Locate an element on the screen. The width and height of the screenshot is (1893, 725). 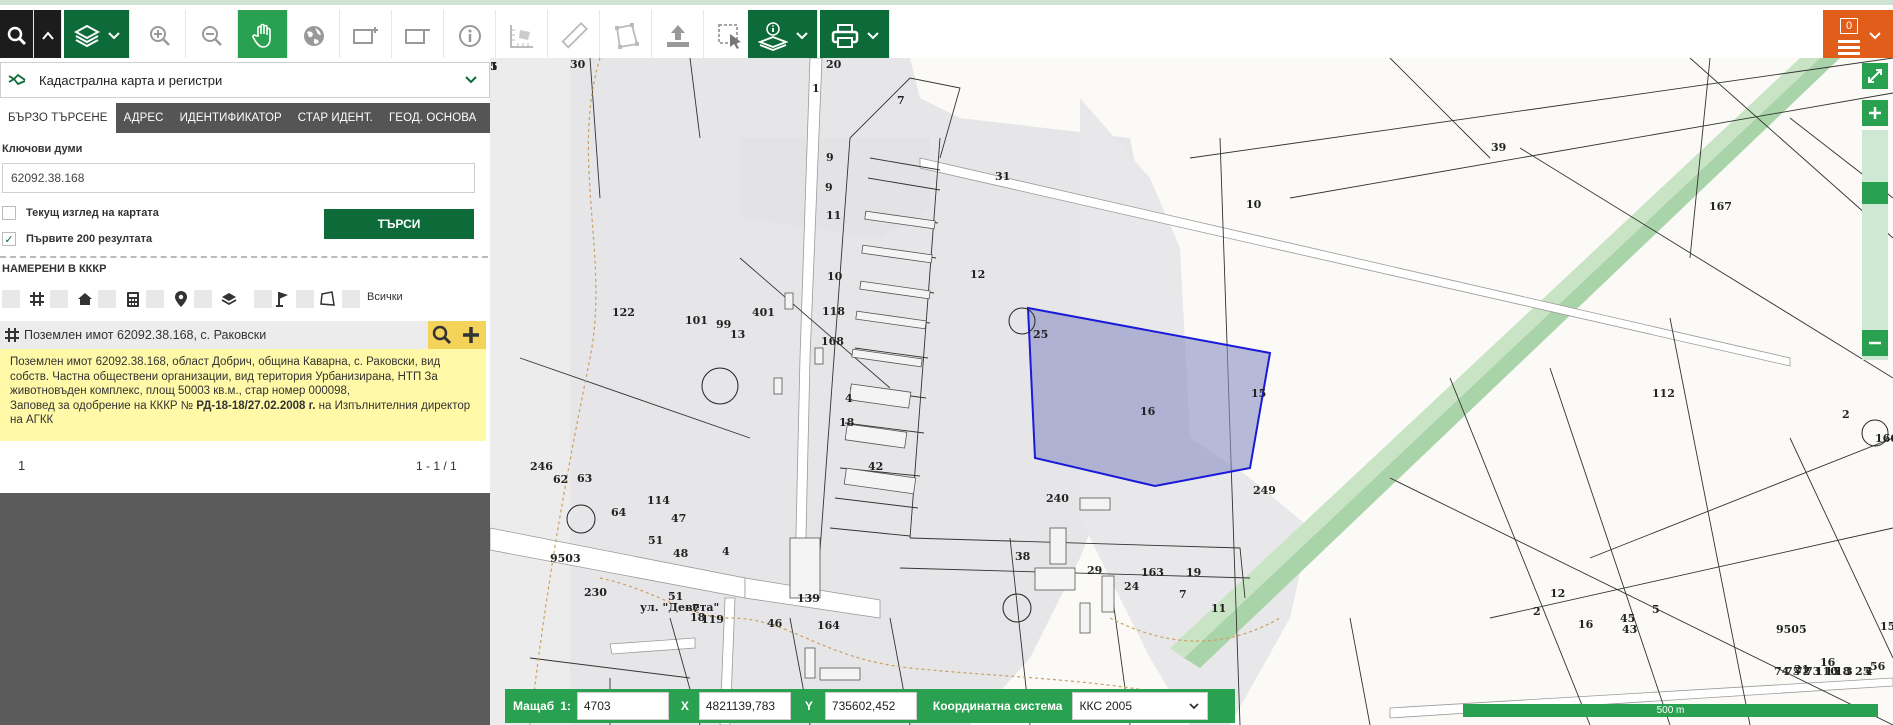
keywords-input is located at coordinates (238, 178).